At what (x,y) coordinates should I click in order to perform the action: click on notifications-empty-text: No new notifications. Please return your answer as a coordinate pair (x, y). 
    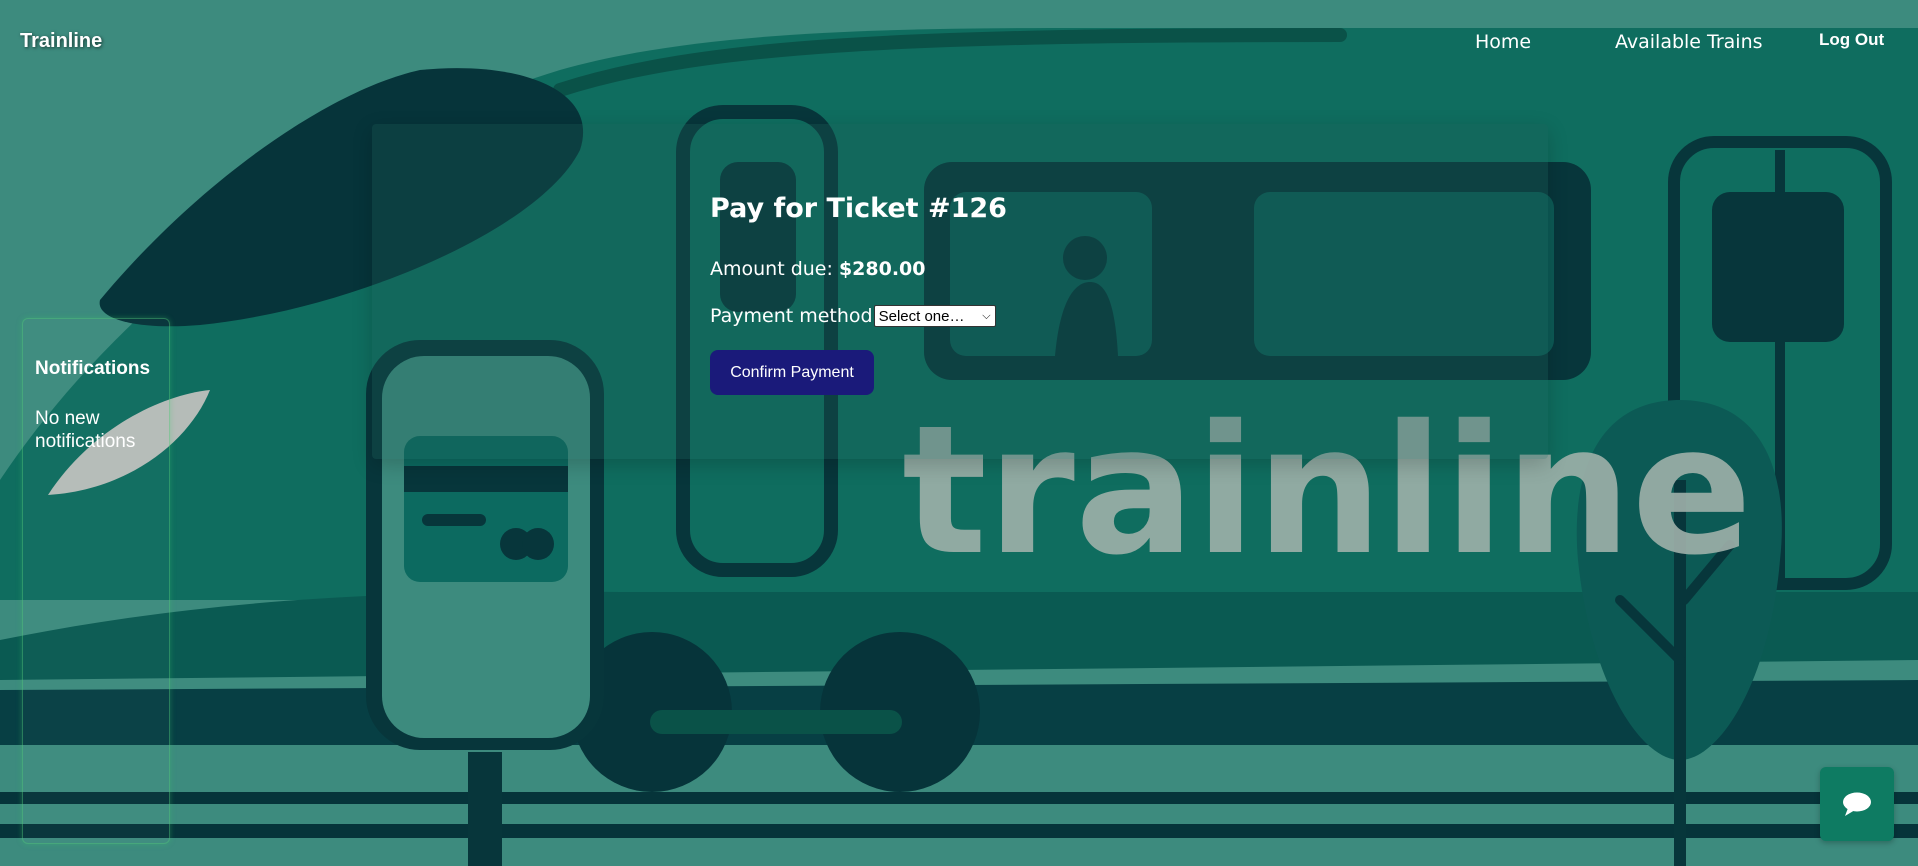
    Looking at the image, I should click on (85, 430).